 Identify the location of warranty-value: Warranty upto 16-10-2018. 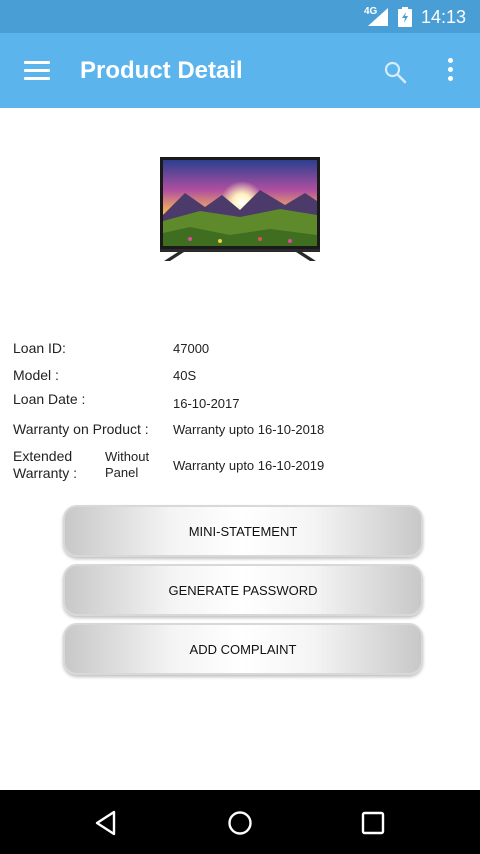
(249, 429).